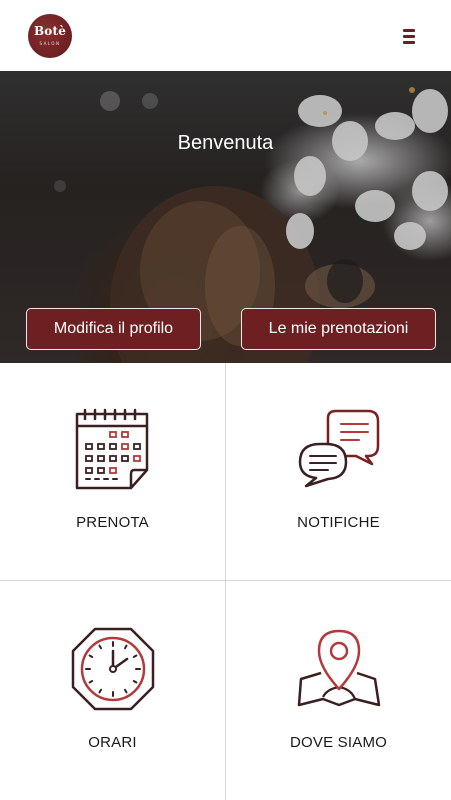 Image resolution: width=451 pixels, height=800 pixels. I want to click on logo-text: Botè, so click(50, 31).